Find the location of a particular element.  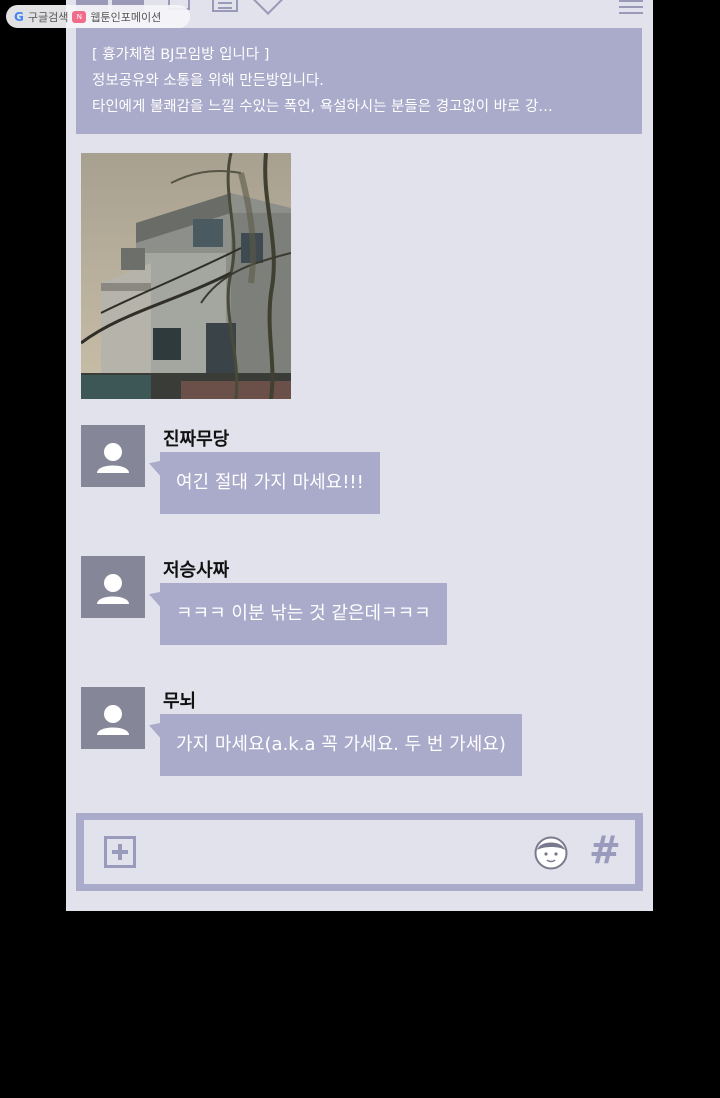

notice-line: 정보공유와 소통을 위해 만든방입니다. is located at coordinates (208, 81).